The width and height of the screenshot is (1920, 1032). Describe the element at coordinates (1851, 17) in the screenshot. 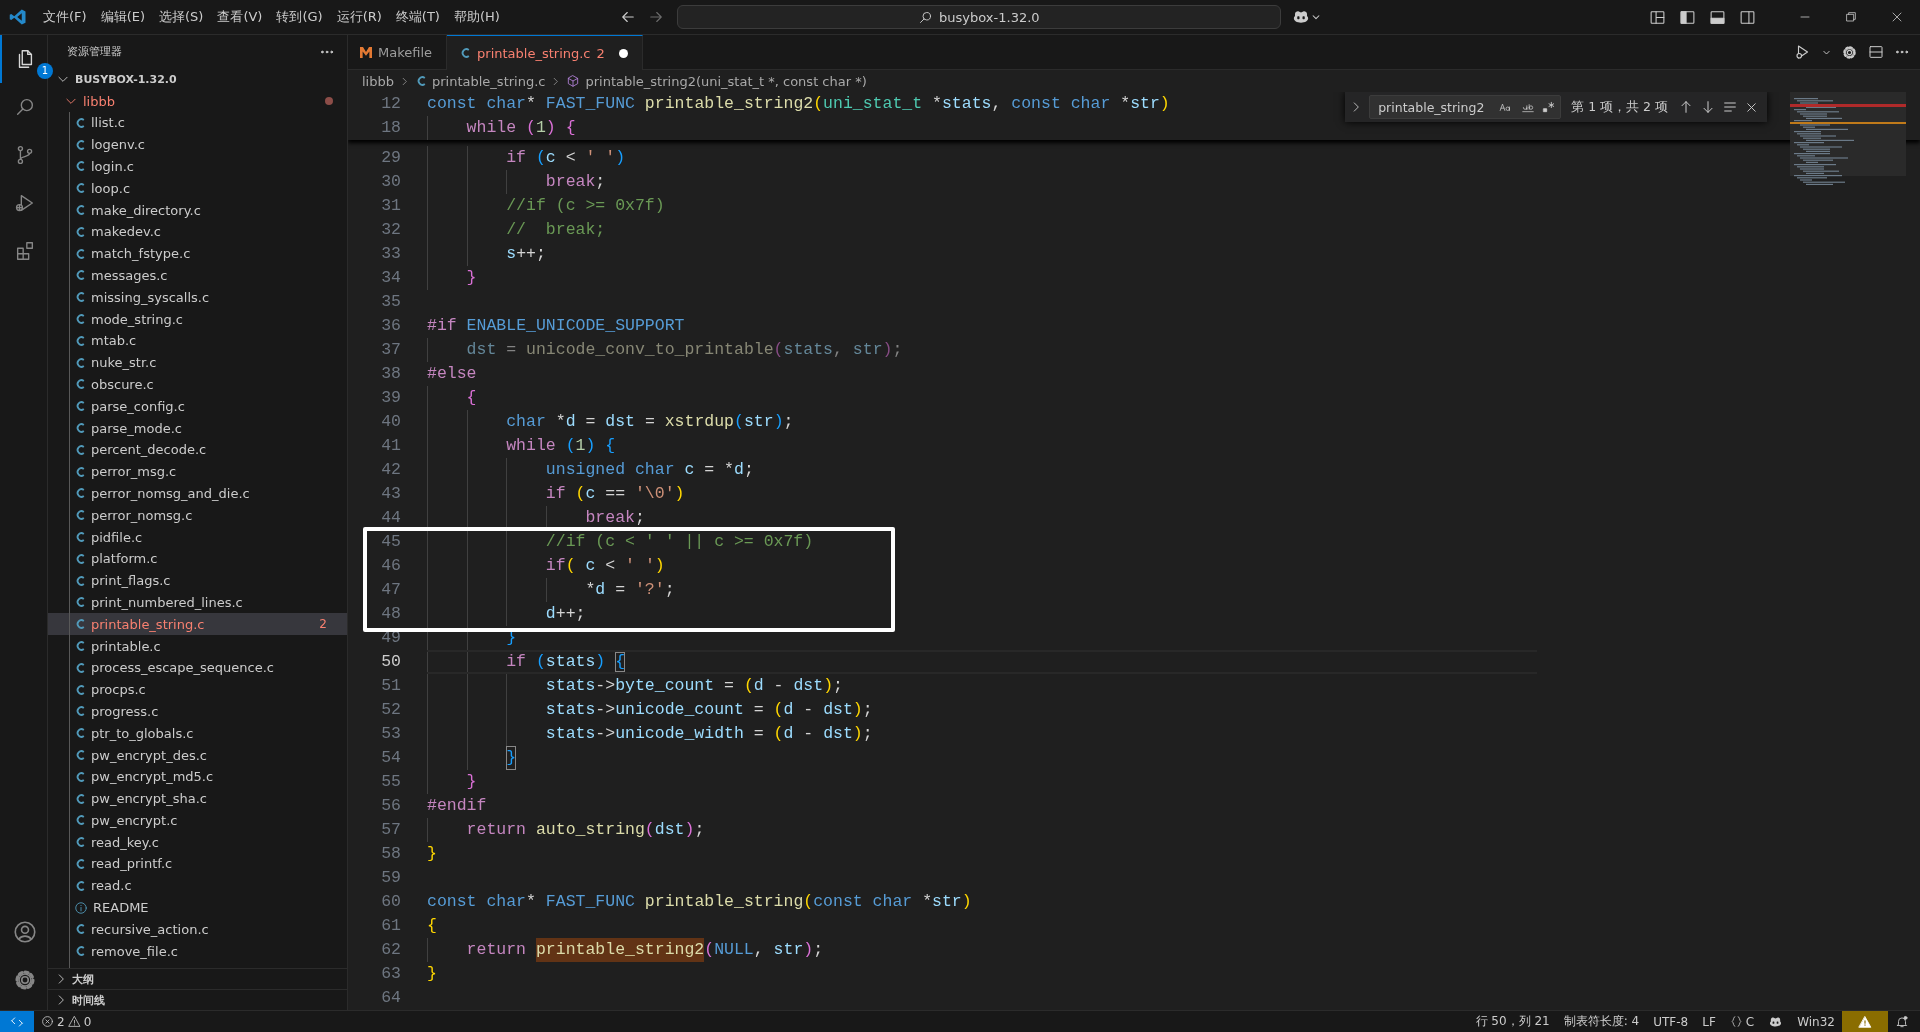

I see `restore-icon` at that location.